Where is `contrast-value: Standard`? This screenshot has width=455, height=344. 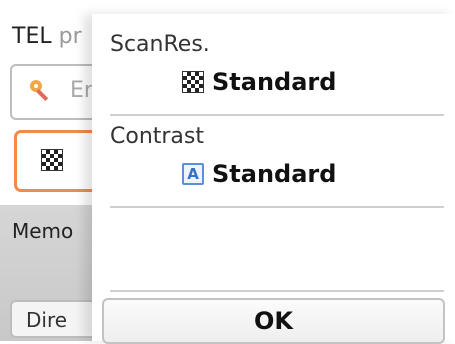
contrast-value: Standard is located at coordinates (274, 174).